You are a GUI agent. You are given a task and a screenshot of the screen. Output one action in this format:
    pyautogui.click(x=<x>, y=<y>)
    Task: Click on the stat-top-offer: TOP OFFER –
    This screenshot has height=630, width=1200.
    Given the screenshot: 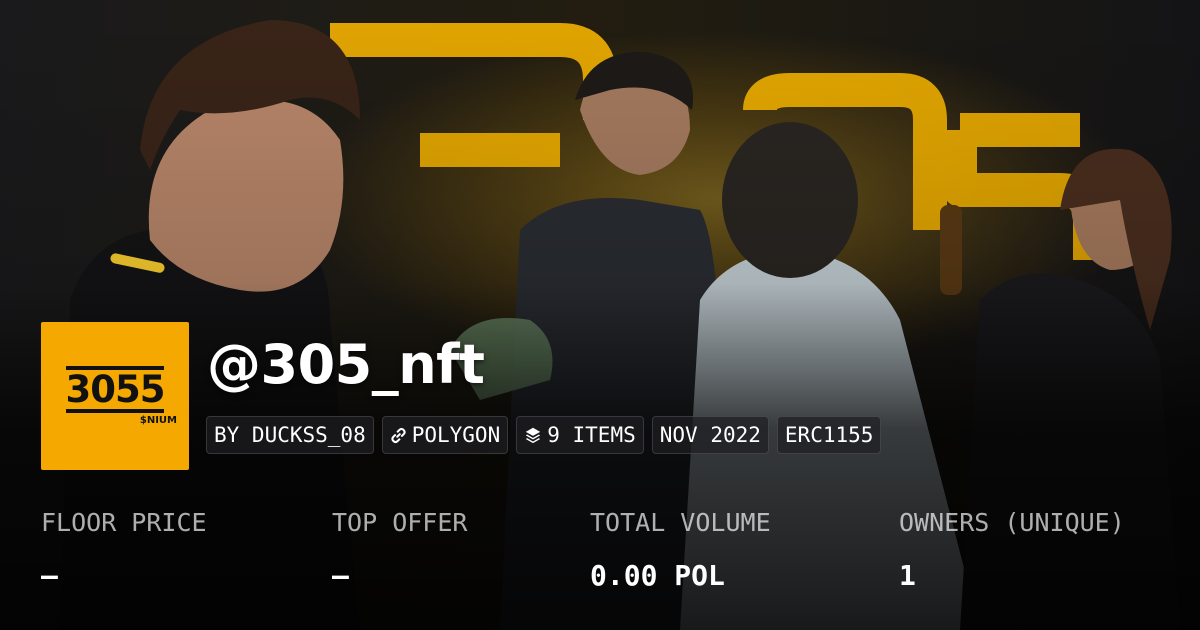 What is the action you would take?
    pyautogui.click(x=399, y=550)
    